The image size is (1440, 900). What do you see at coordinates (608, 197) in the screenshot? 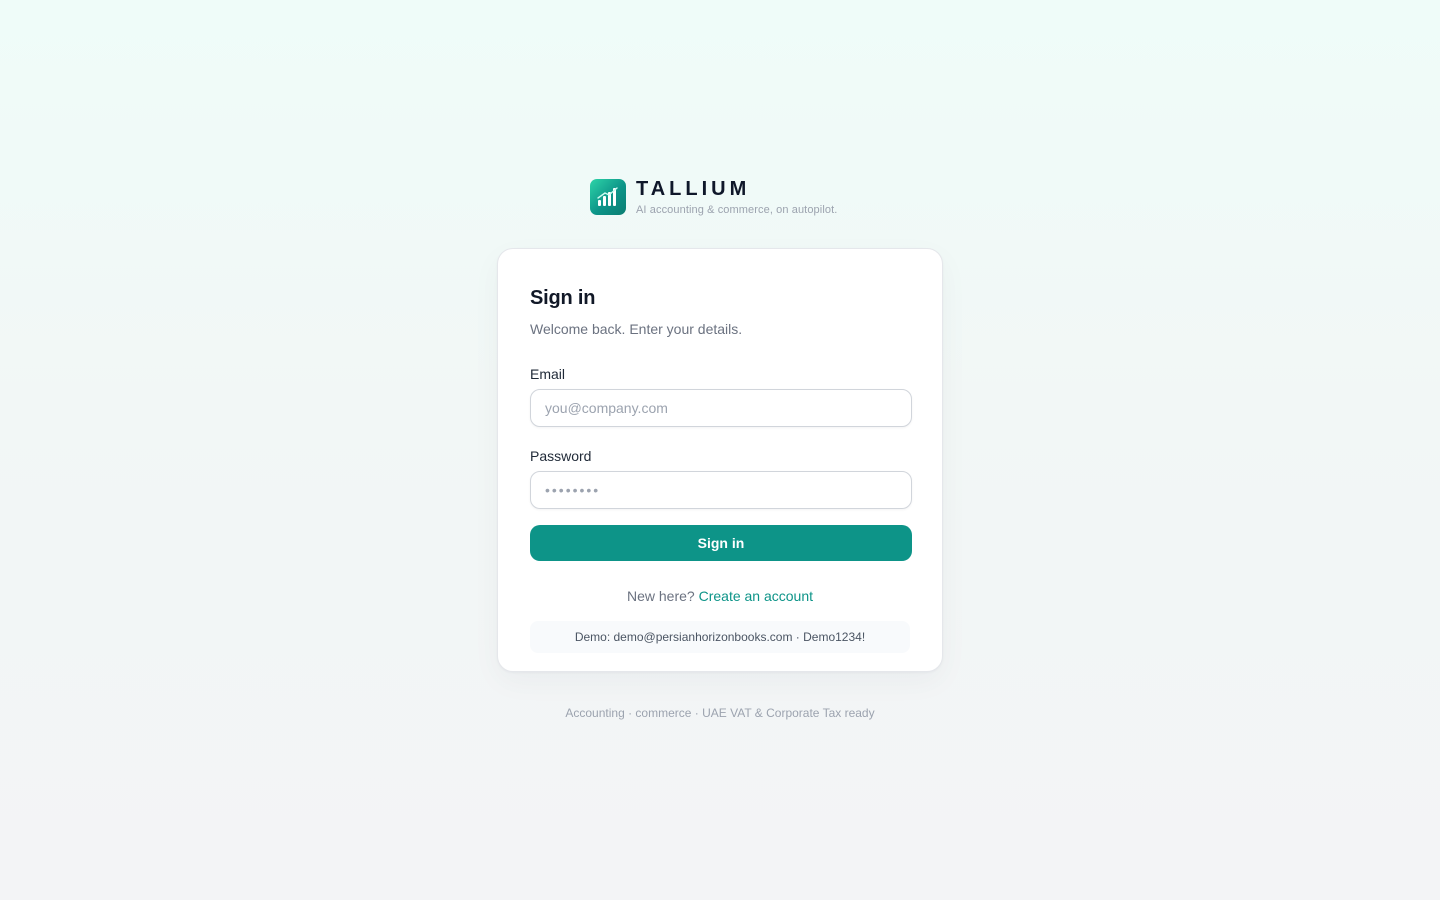
I see `bar-chart-growth-icon` at bounding box center [608, 197].